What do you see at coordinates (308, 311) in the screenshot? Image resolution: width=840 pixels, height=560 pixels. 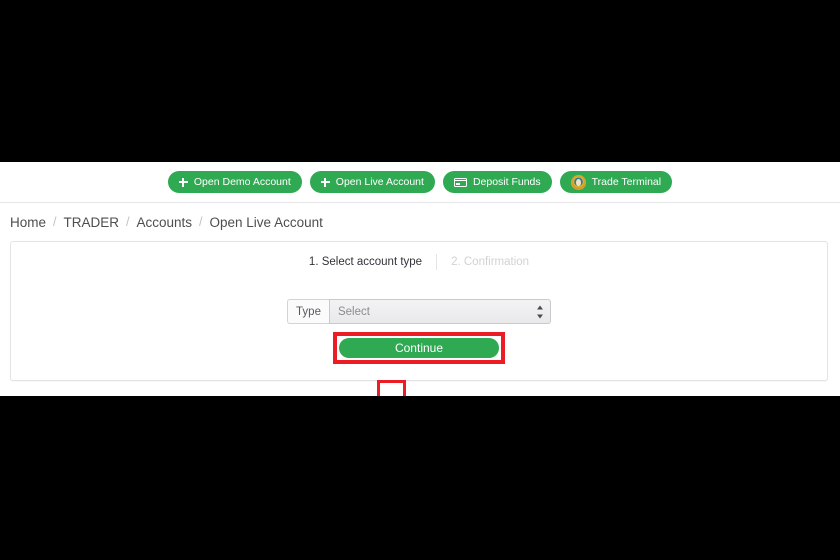 I see `type-label: Type` at bounding box center [308, 311].